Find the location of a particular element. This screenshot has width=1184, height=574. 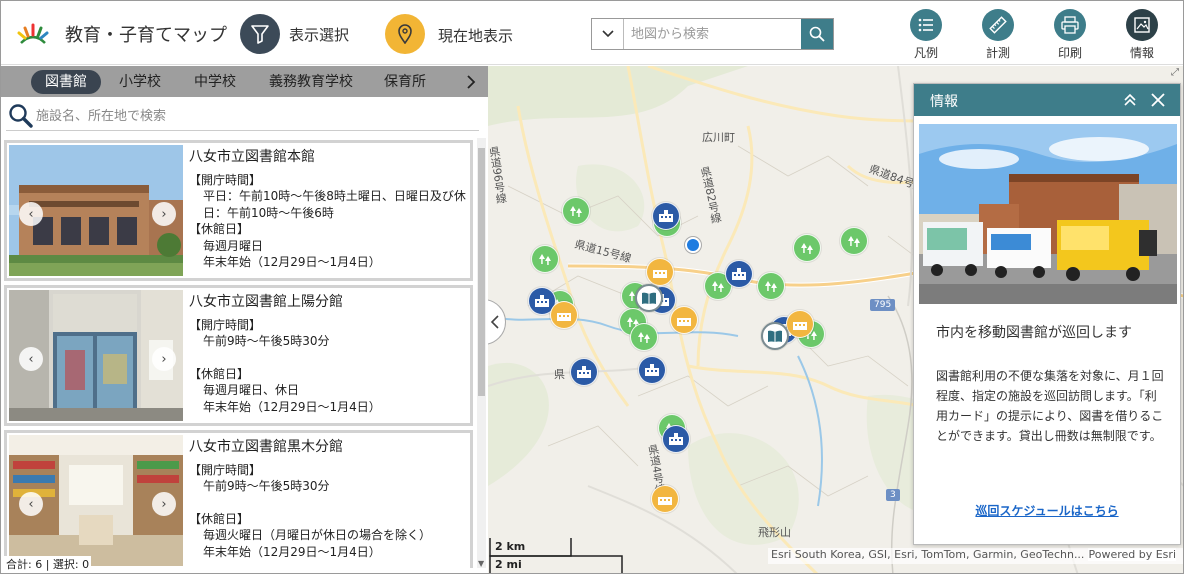

info-tool: 情報 is located at coordinates (1142, 35).